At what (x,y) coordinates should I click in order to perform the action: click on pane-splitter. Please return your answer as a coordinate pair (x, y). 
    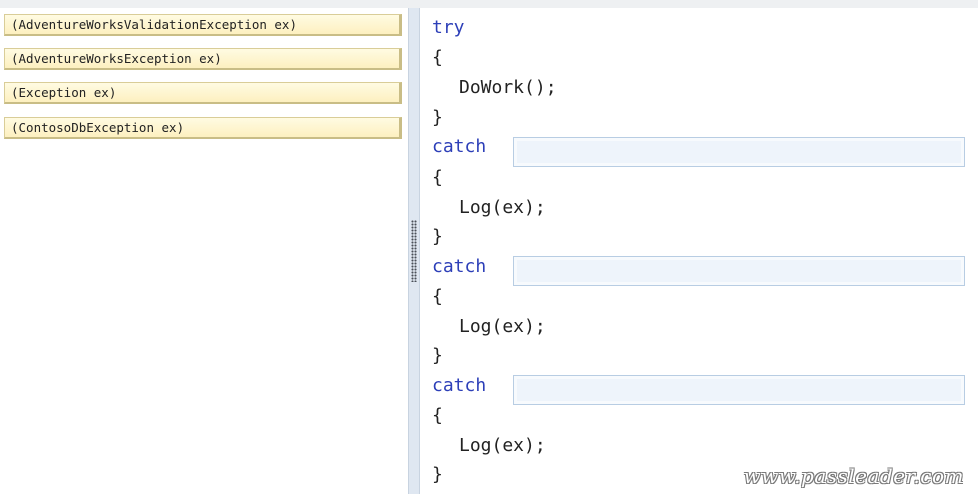
    Looking at the image, I should click on (414, 251).